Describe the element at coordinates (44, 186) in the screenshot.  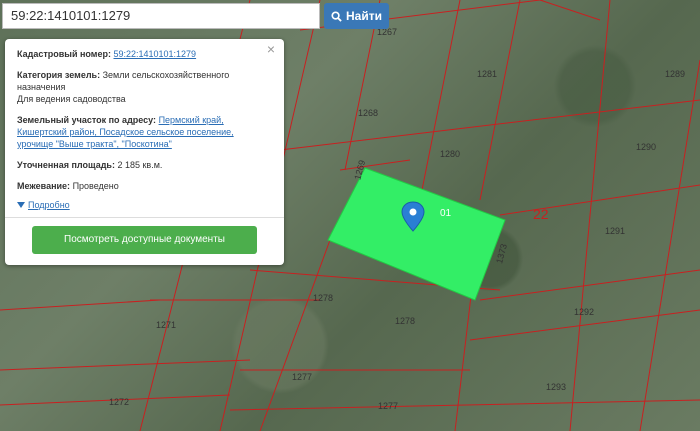
I see `survey-label: Межевание:` at that location.